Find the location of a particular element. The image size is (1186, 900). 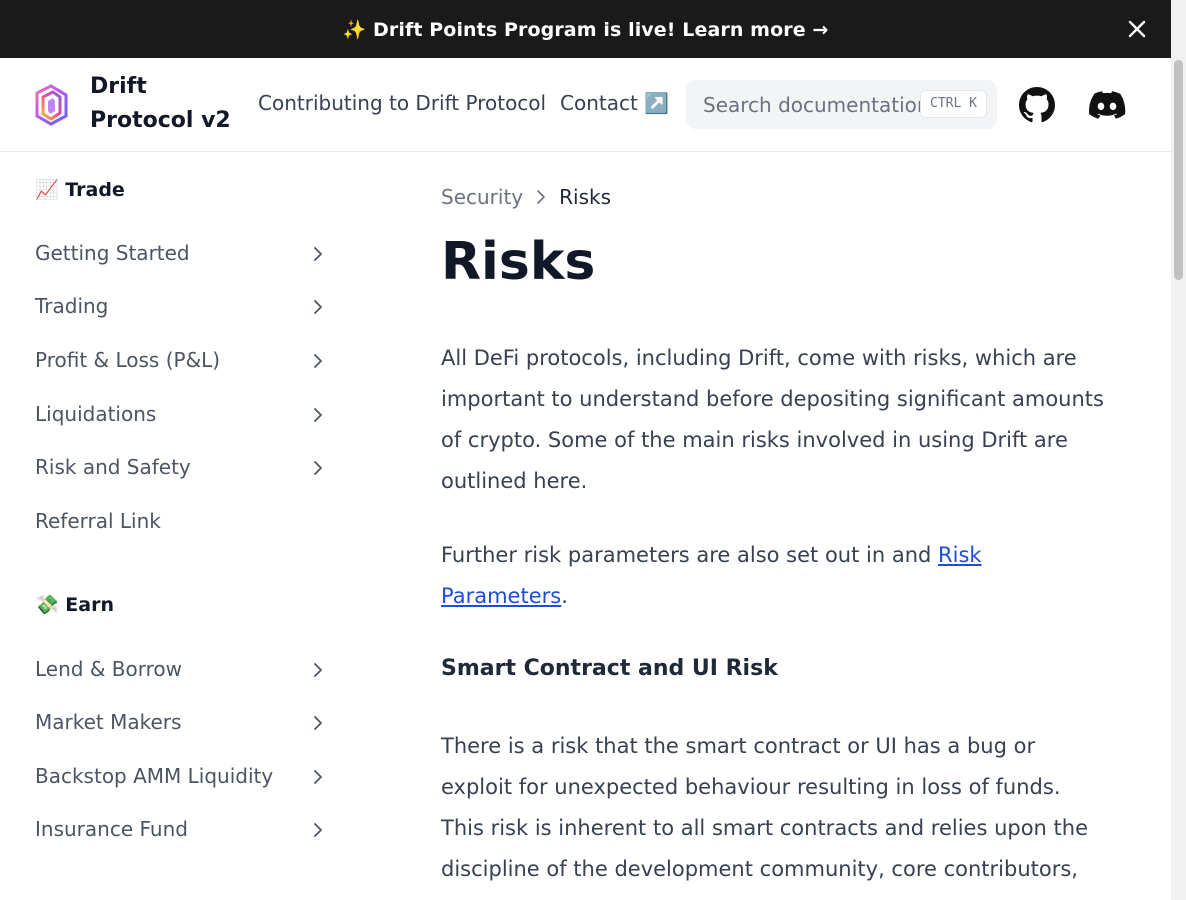

sidebar-item-insurance-fund: Insurance Fund is located at coordinates (182, 830).